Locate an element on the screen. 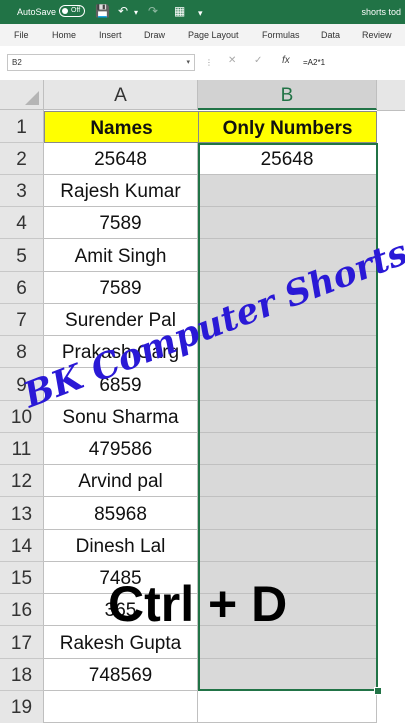  cell-a19 is located at coordinates (121, 707).